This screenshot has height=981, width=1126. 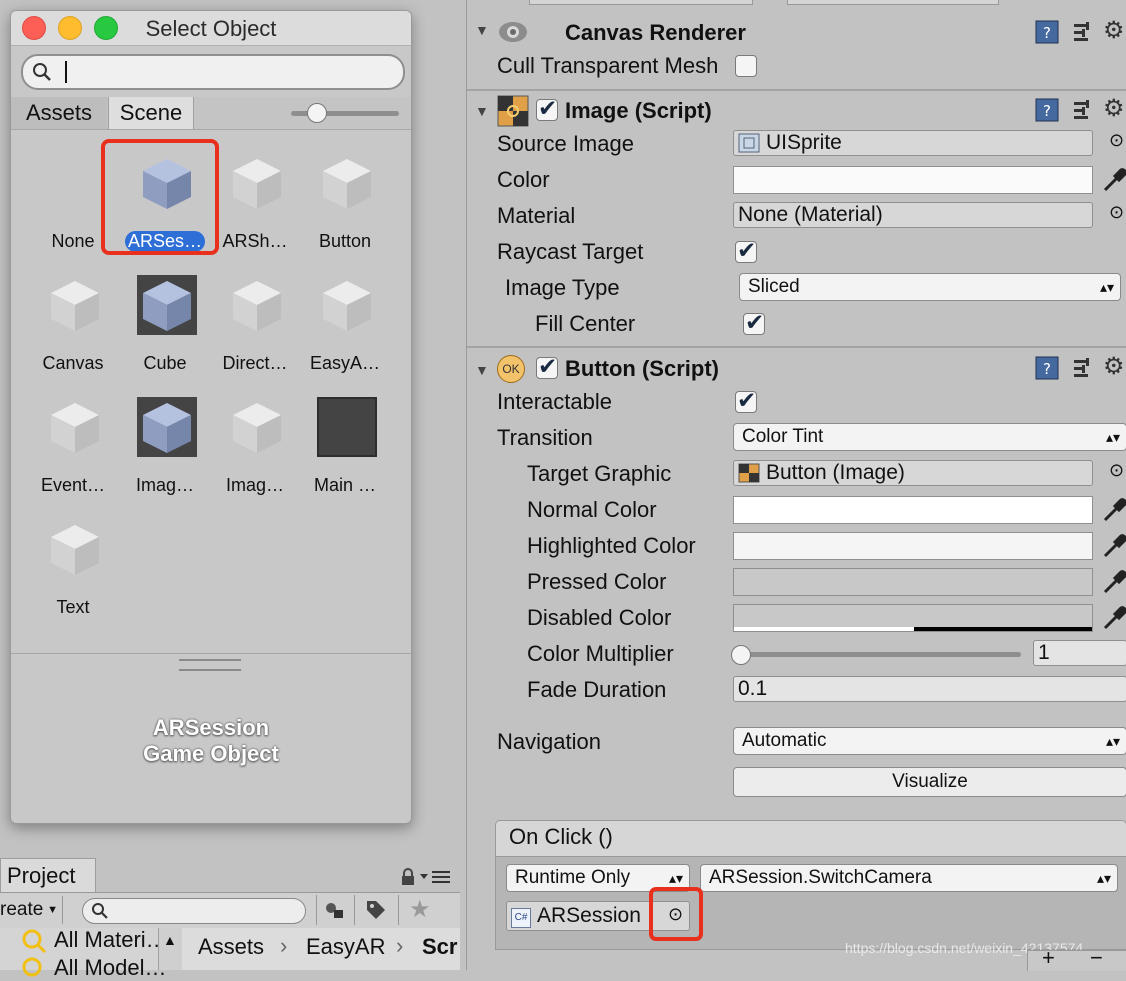 What do you see at coordinates (513, 32) in the screenshot?
I see `eye-icon` at bounding box center [513, 32].